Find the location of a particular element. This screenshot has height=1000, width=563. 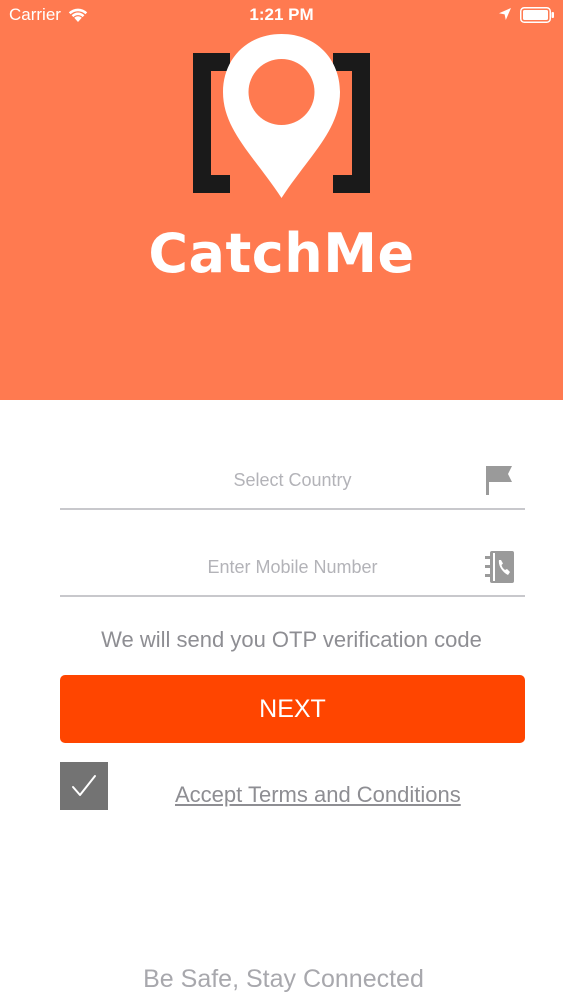

app-name: CatchMe is located at coordinates (281, 253).